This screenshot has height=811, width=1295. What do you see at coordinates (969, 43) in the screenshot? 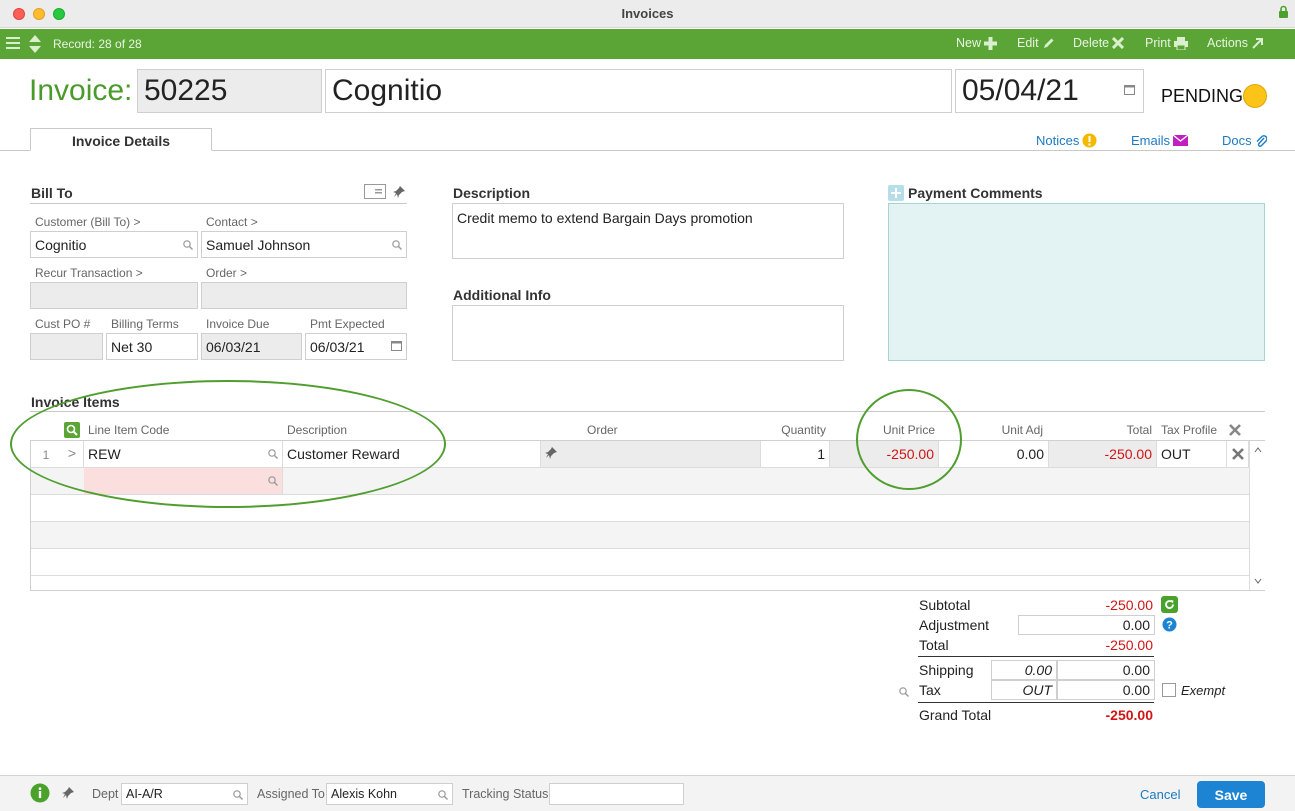
I see `new-label: New` at bounding box center [969, 43].